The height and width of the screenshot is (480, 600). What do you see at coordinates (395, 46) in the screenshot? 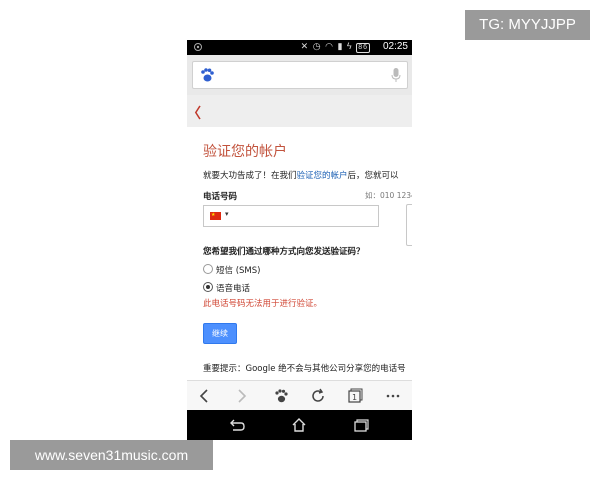
I see `clock: 02:25` at bounding box center [395, 46].